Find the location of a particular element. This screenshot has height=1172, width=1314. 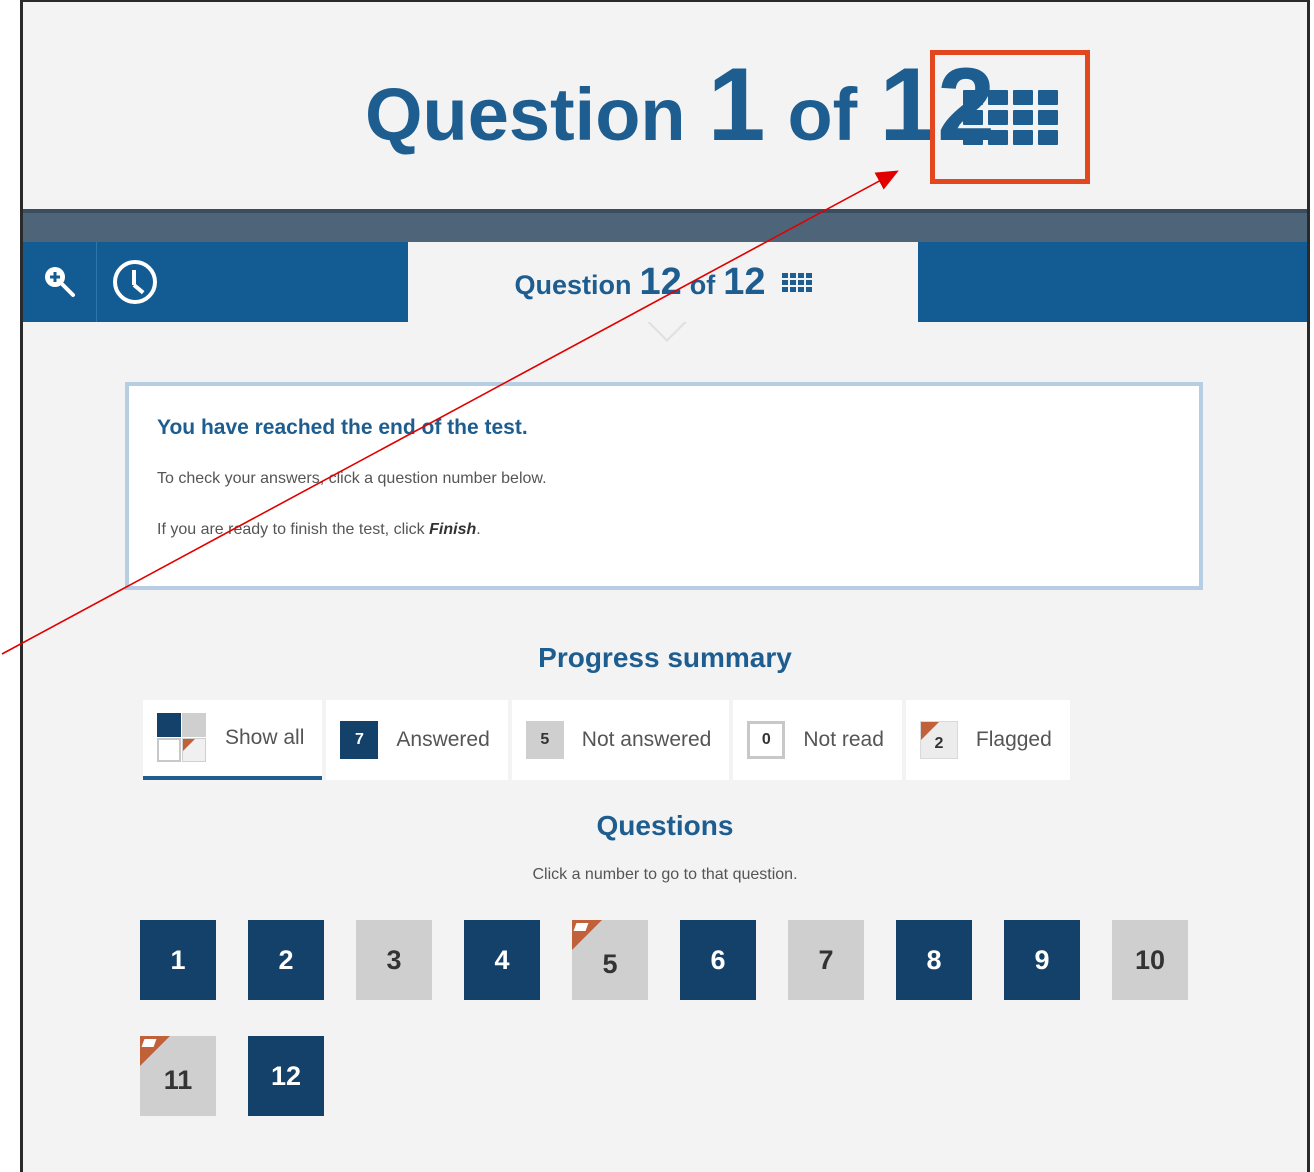

toolbar: Question 12 of 12 is located at coordinates (665, 282).